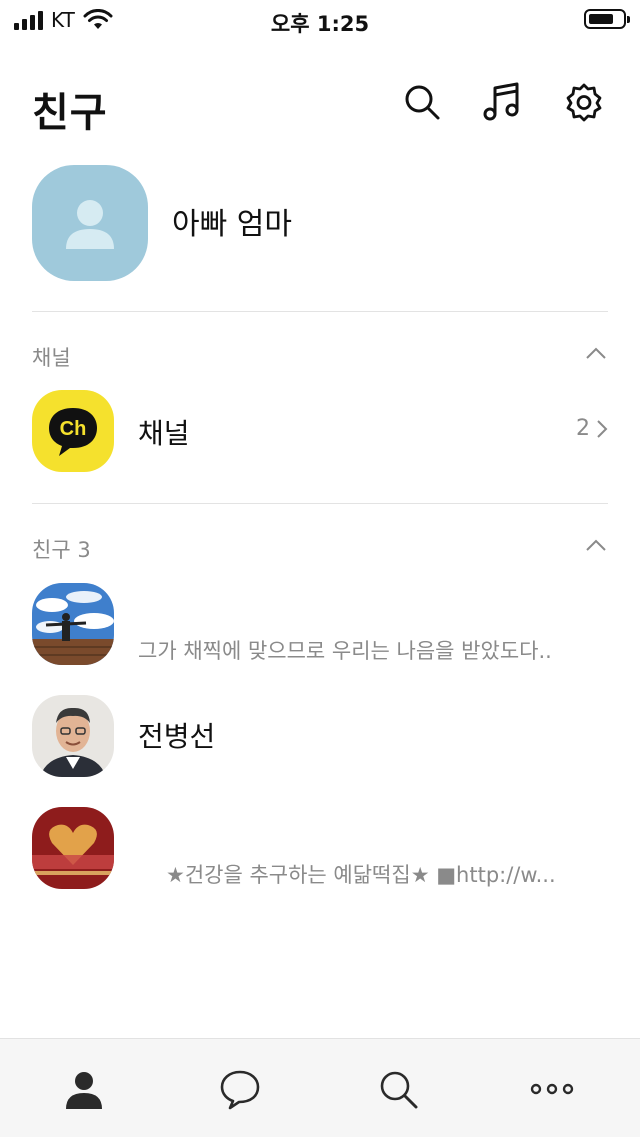 This screenshot has width=640, height=1137. I want to click on channel-avatar: Ch, so click(73, 431).